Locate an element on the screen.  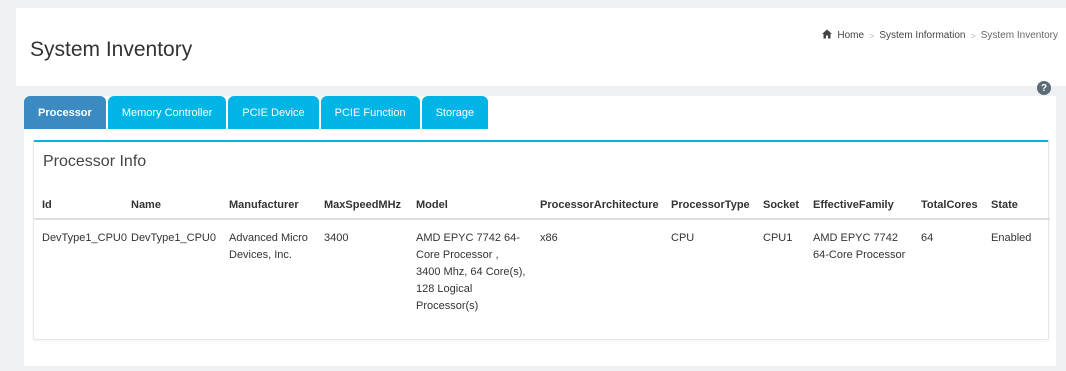
cell-effective-family-line: AMD EPYC 7742 is located at coordinates (855, 238).